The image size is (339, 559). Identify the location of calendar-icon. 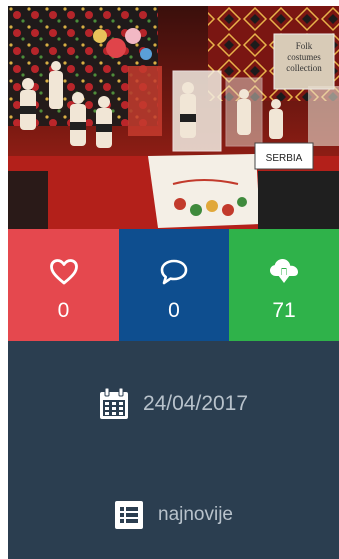
(114, 404).